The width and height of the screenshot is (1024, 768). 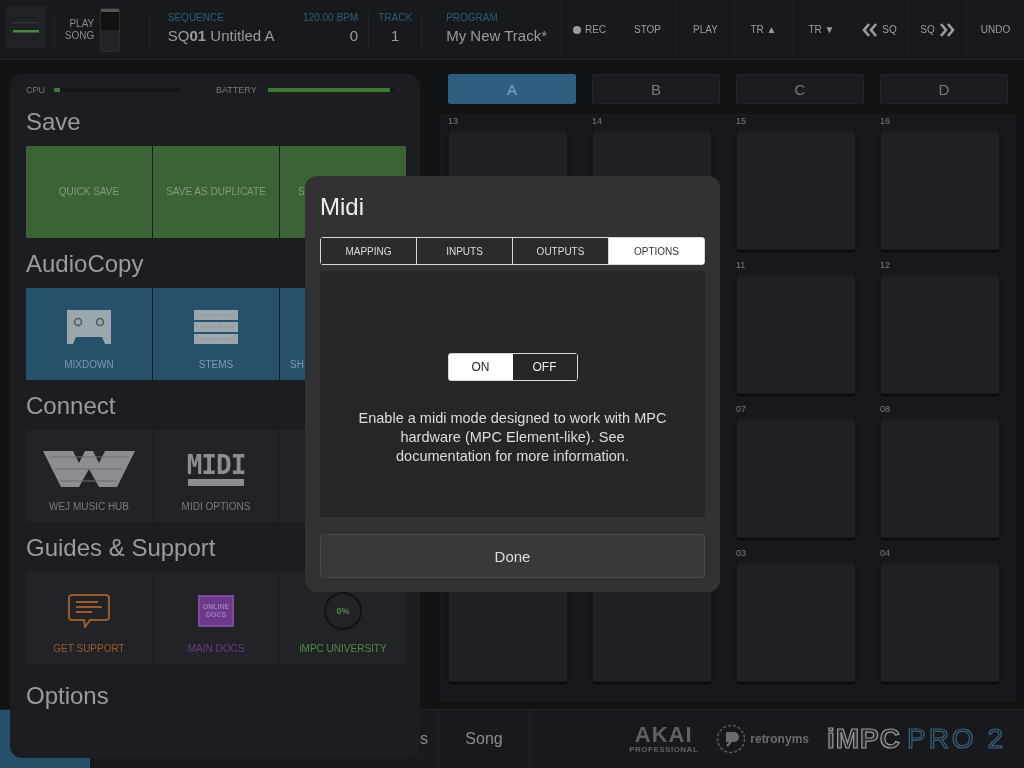 What do you see at coordinates (741, 122) in the screenshot?
I see `pad-number: 15` at bounding box center [741, 122].